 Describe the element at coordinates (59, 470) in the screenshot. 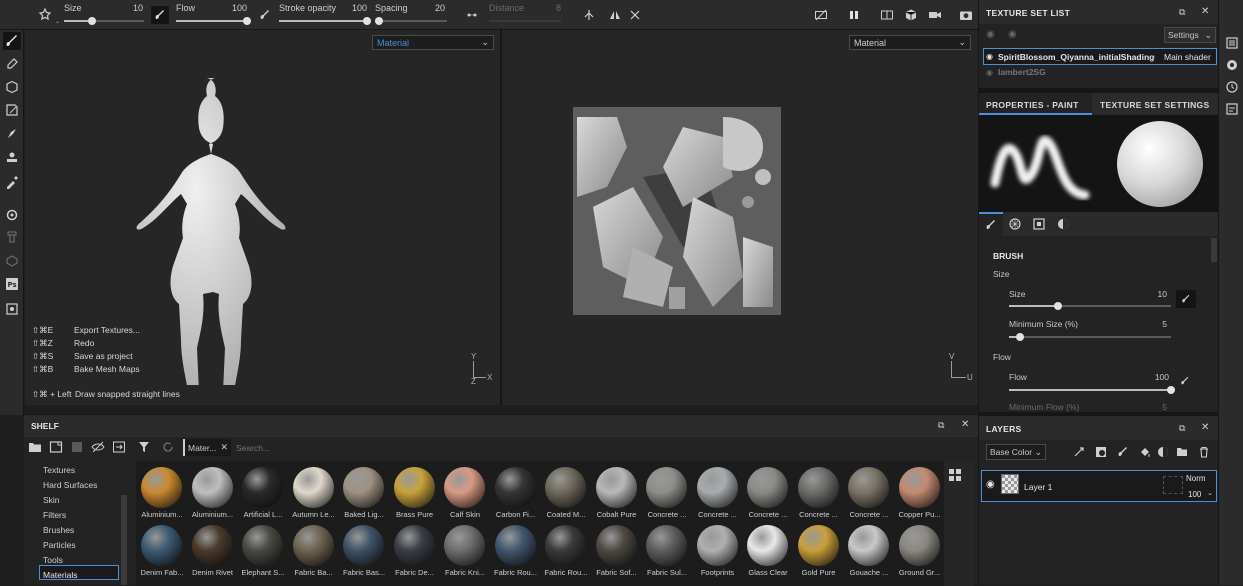

I see `category-textures: Textures` at that location.